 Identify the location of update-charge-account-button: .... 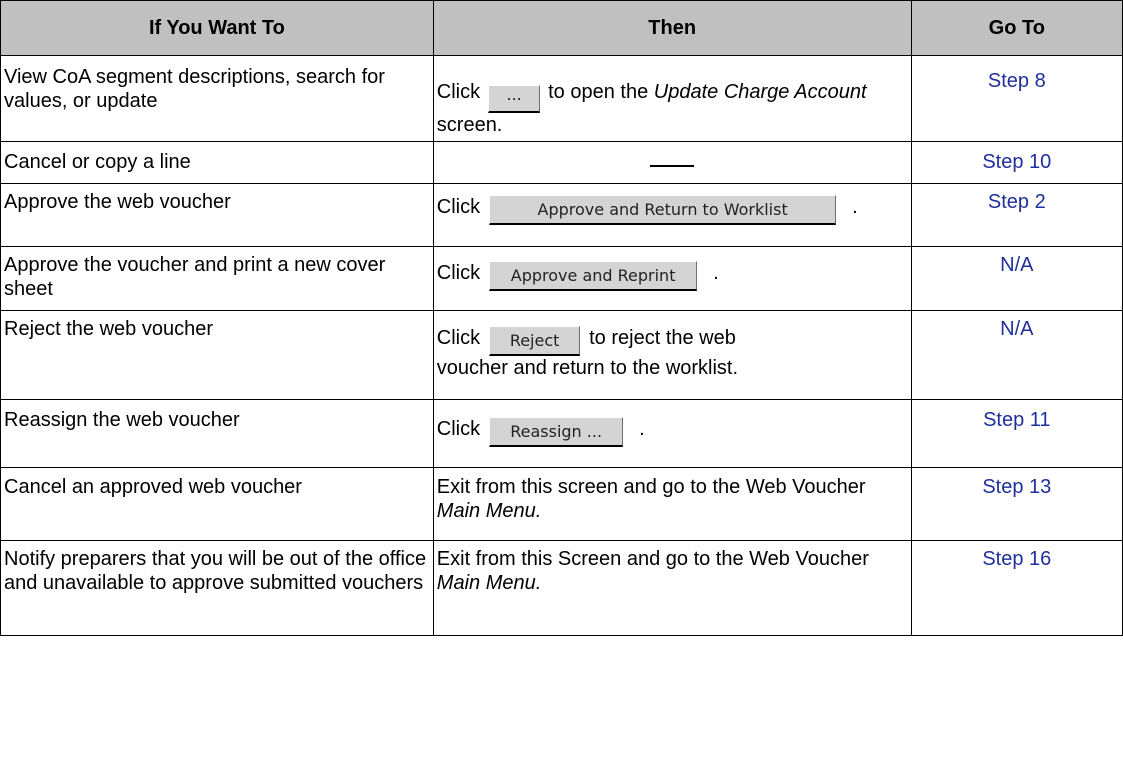
(514, 99).